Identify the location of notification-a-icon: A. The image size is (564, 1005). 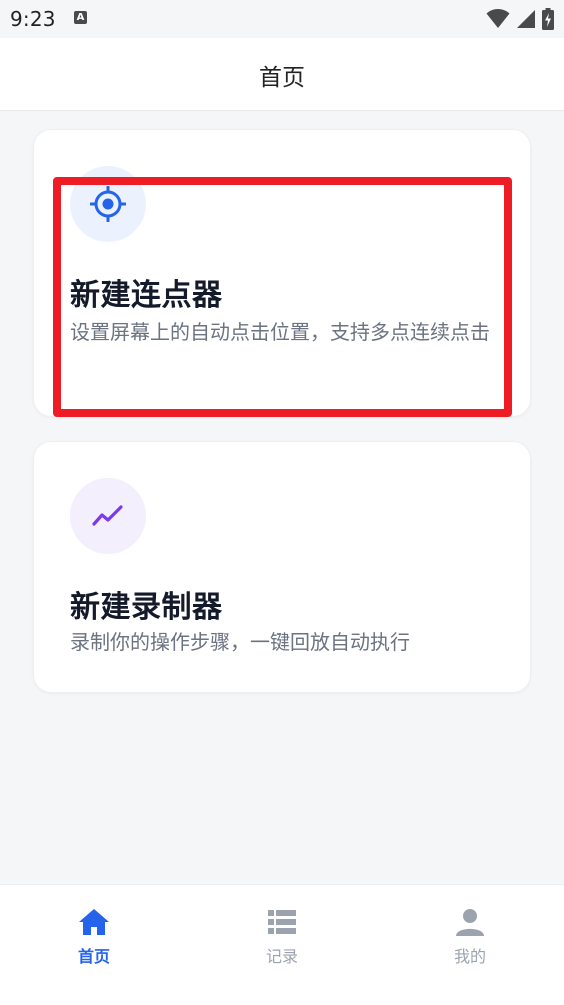
(80, 17).